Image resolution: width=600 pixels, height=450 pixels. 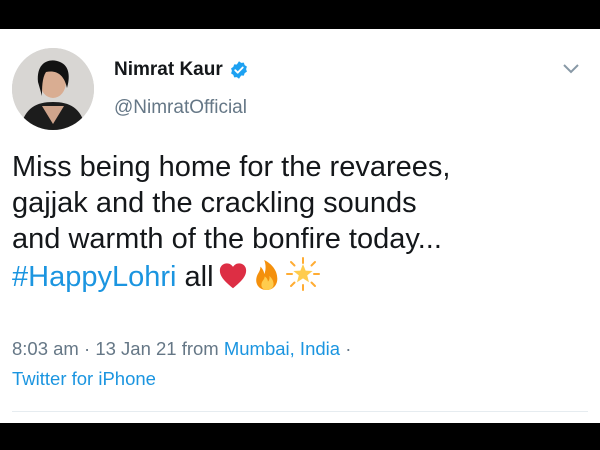 I want to click on tweet-text-line: Miss being home for the revarees,, so click(x=231, y=167).